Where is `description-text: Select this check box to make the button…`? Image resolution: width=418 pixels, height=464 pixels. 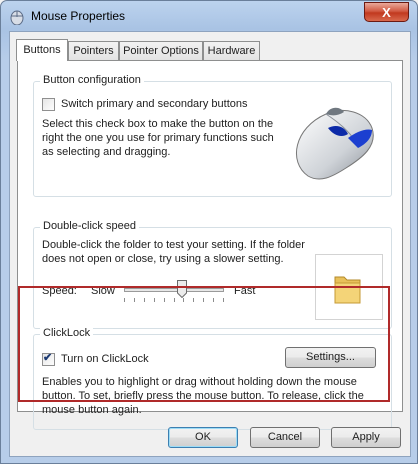
description-text: Select this check box to make the button… is located at coordinates (158, 138).